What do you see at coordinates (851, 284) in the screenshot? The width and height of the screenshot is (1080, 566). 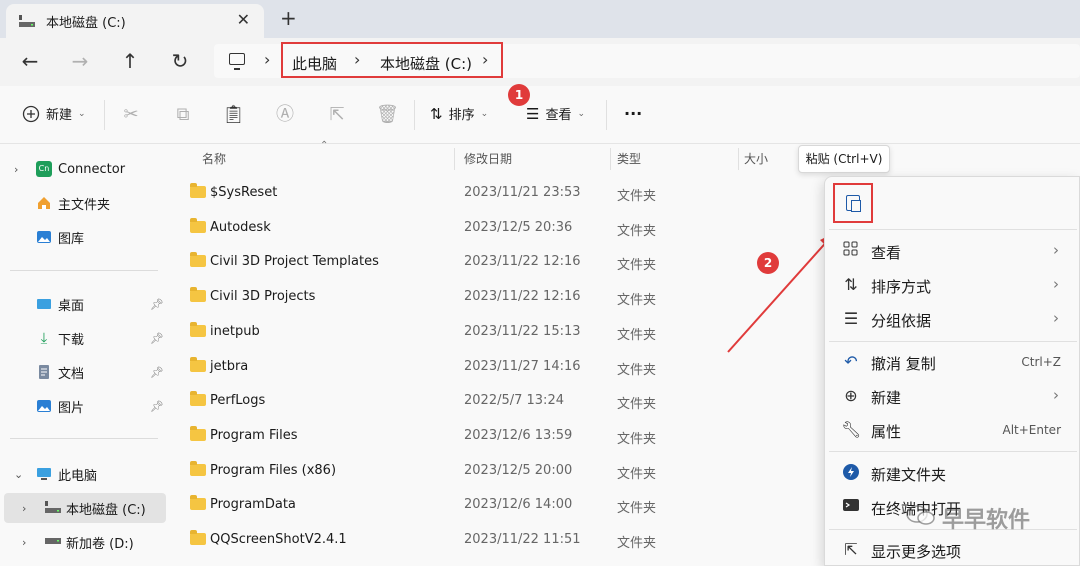 I see `sort-icon: ⇅` at bounding box center [851, 284].